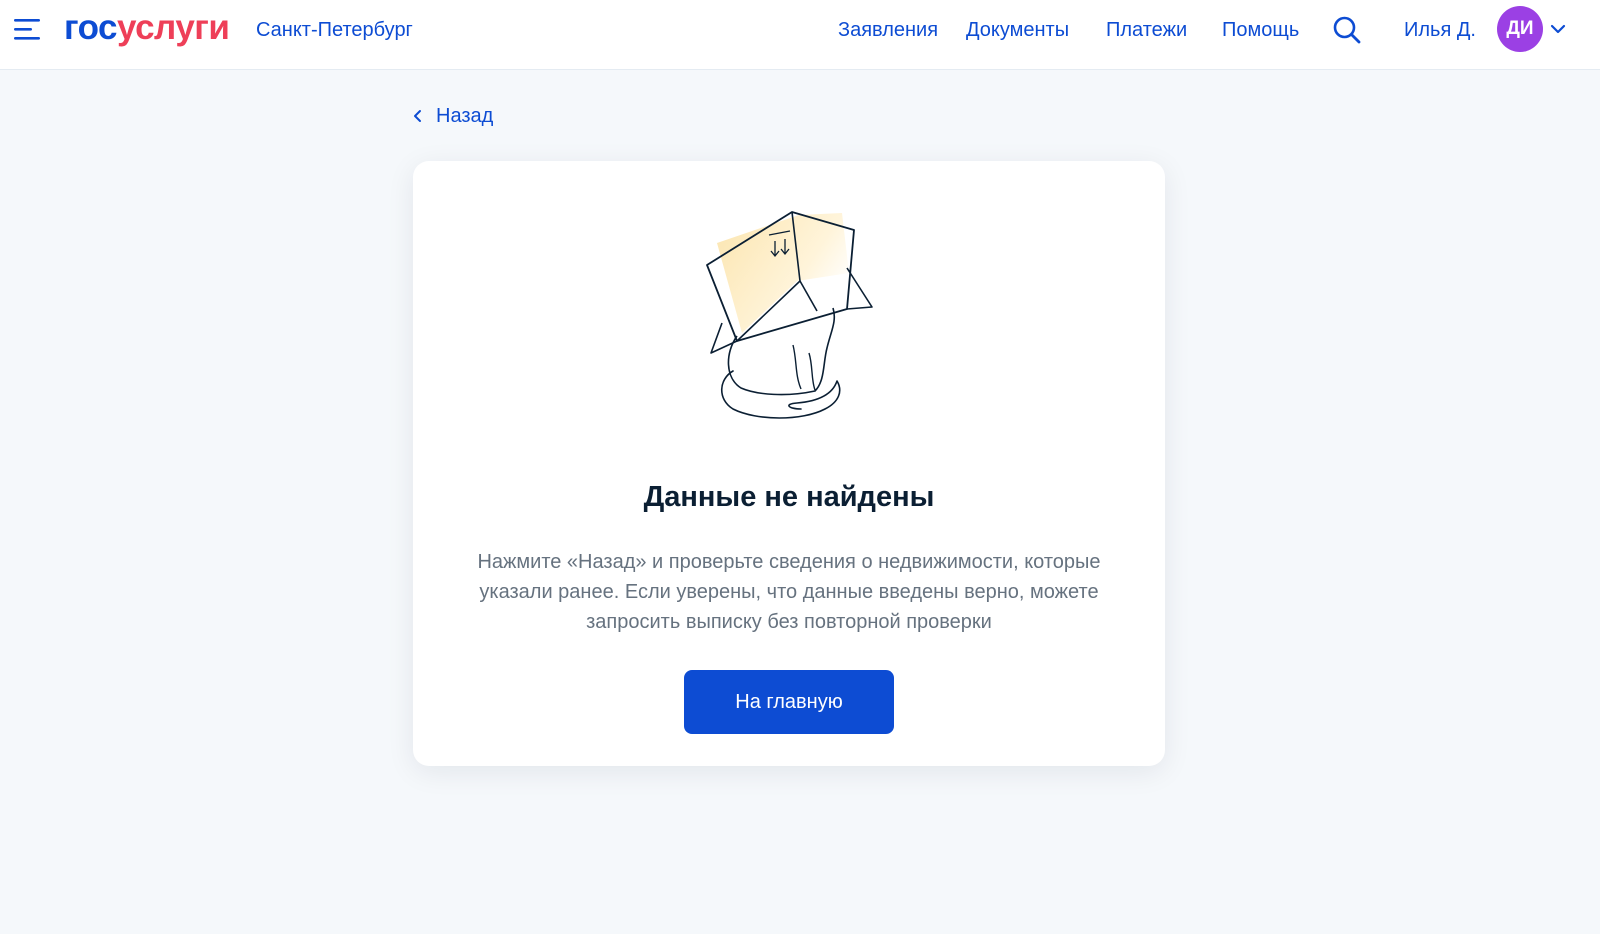 The image size is (1600, 934). Describe the element at coordinates (417, 116) in the screenshot. I see `chevron-left-icon` at that location.